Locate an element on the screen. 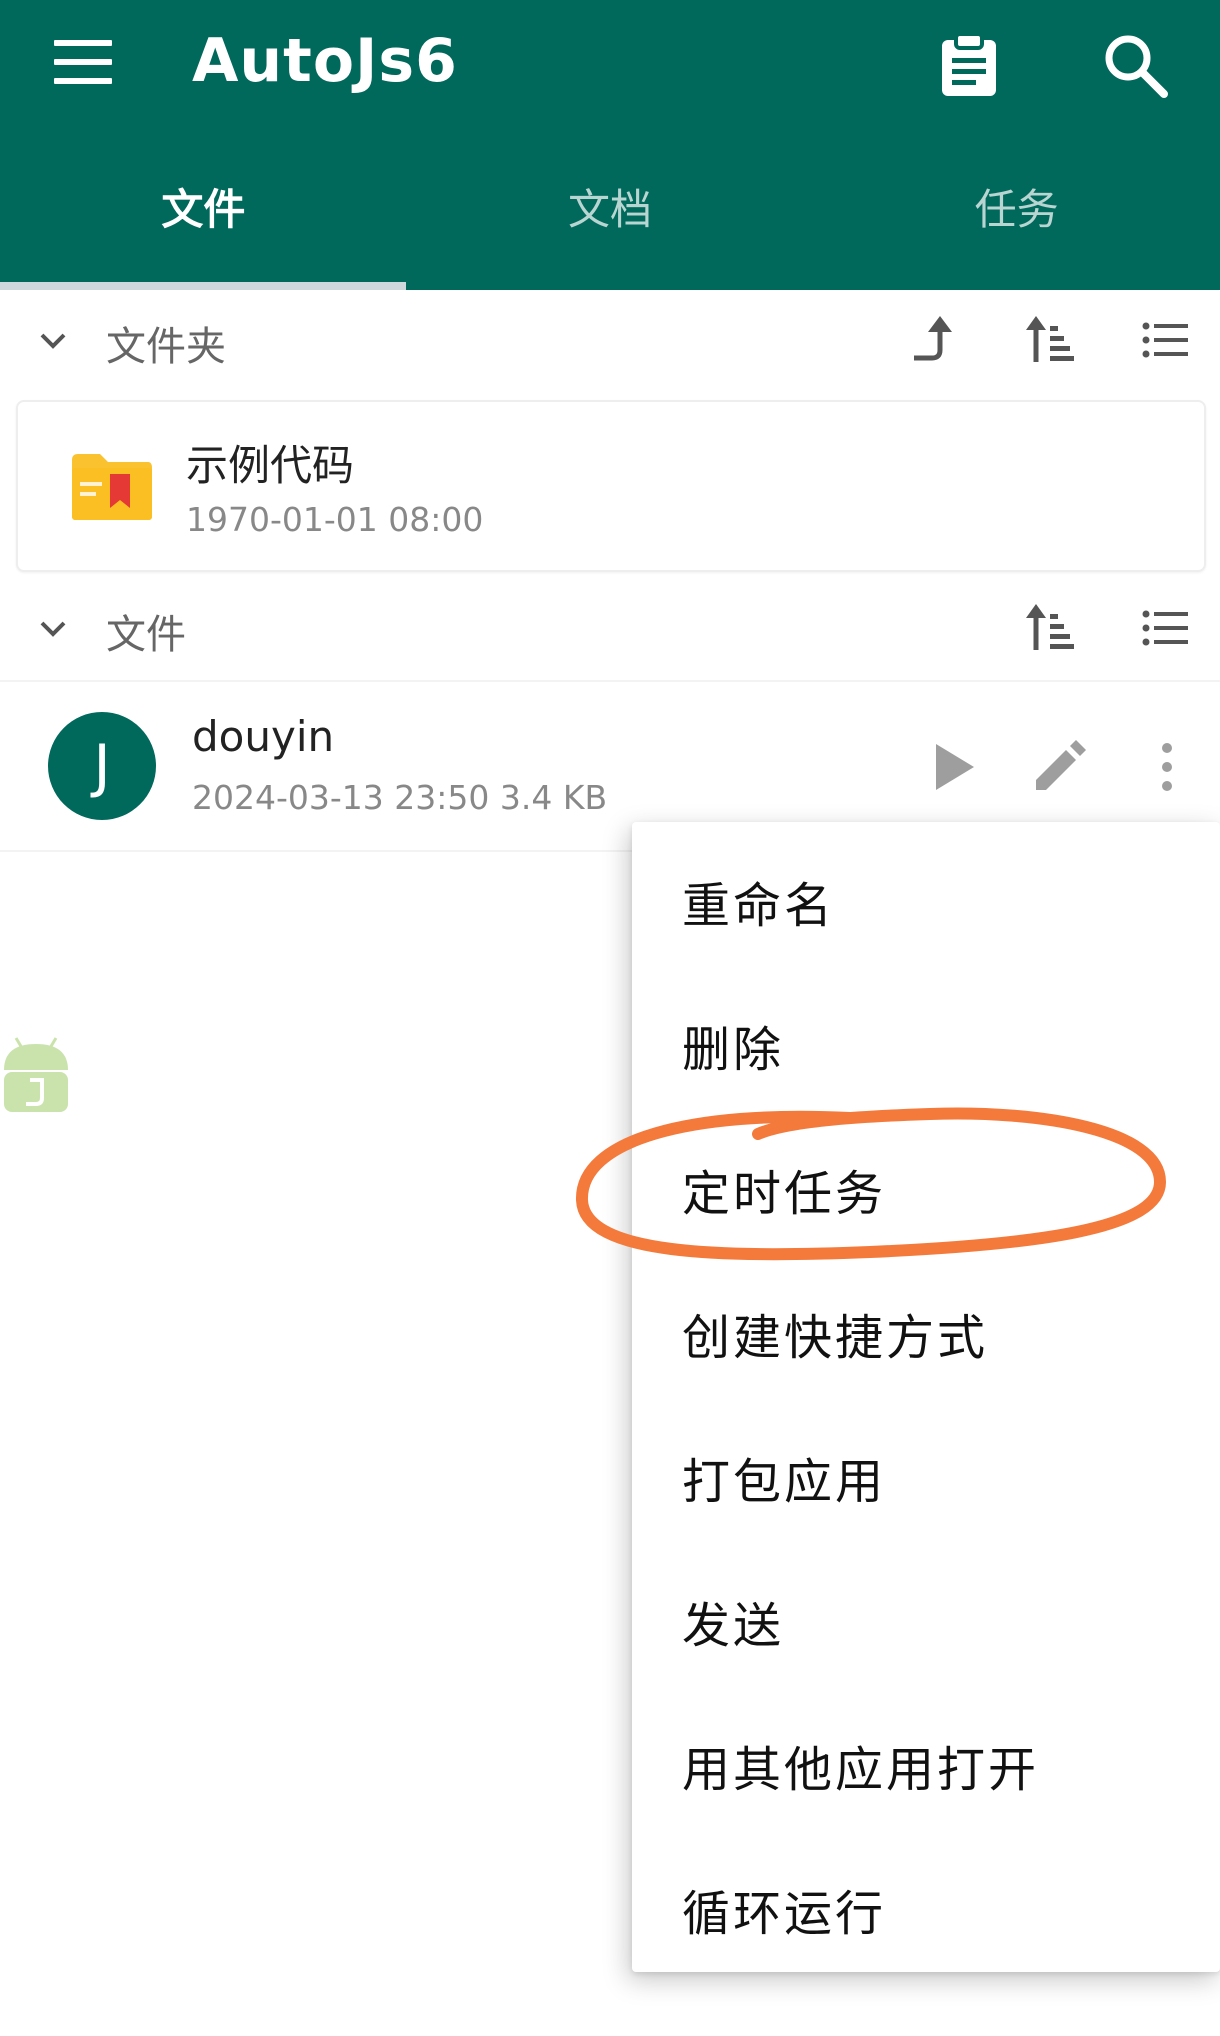  hamburger-menu-icon is located at coordinates (84, 64).